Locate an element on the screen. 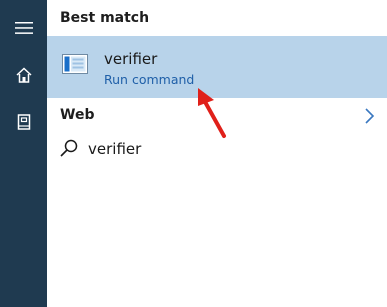 Image resolution: width=387 pixels, height=307 pixels. left-rail is located at coordinates (23, 153).